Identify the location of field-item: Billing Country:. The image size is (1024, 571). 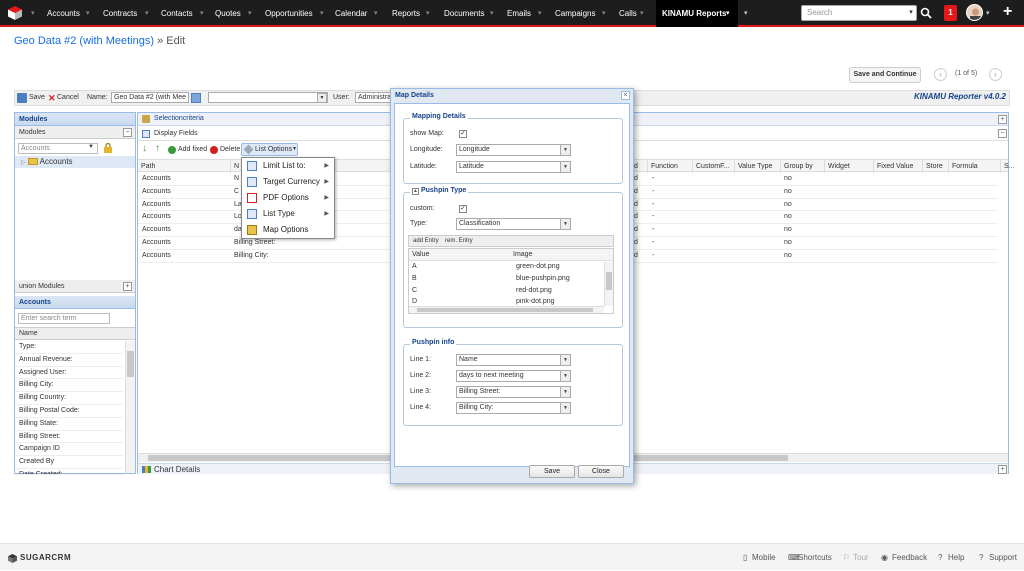
(69, 398).